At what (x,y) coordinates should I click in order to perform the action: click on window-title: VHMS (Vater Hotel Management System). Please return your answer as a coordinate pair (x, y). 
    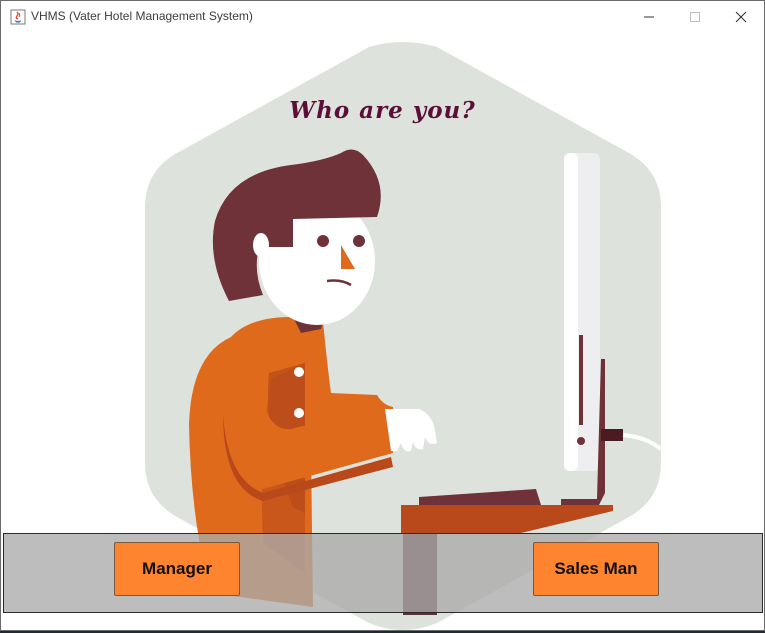
    Looking at the image, I should click on (142, 16).